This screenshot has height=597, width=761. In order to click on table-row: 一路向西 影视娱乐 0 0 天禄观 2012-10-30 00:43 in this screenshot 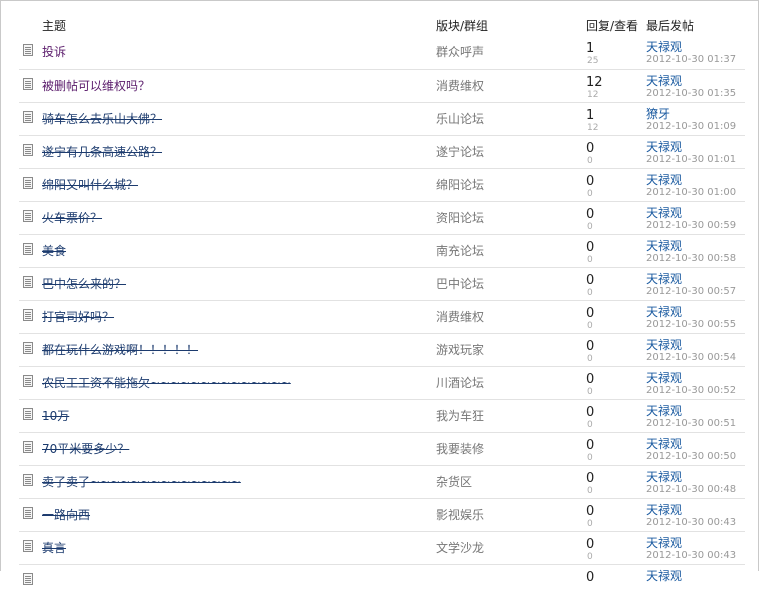, I will do `click(382, 514)`.